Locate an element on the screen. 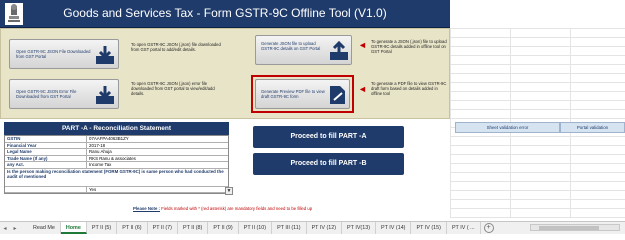 The width and height of the screenshot is (625, 240). tab-pt-iv-13: PT IV(13) is located at coordinates (359, 228).